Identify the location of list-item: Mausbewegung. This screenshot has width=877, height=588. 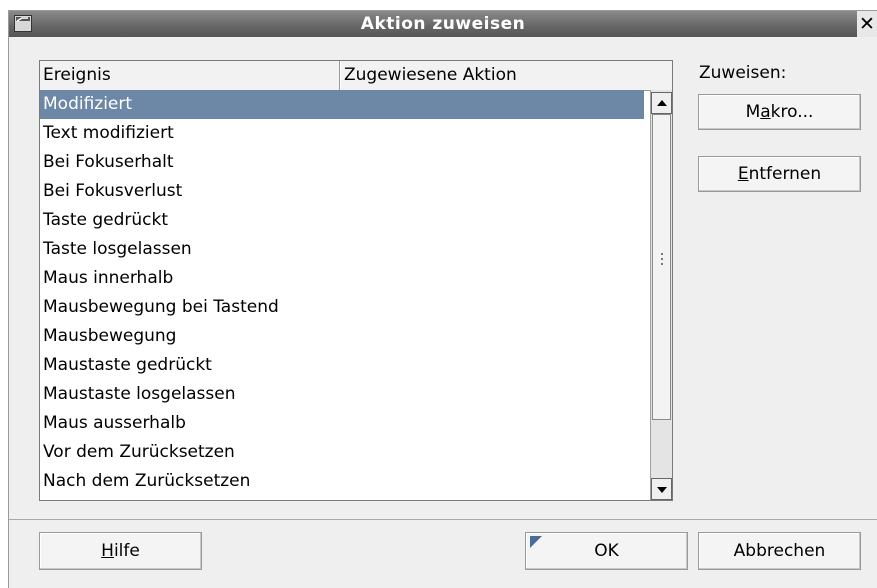
(342, 336).